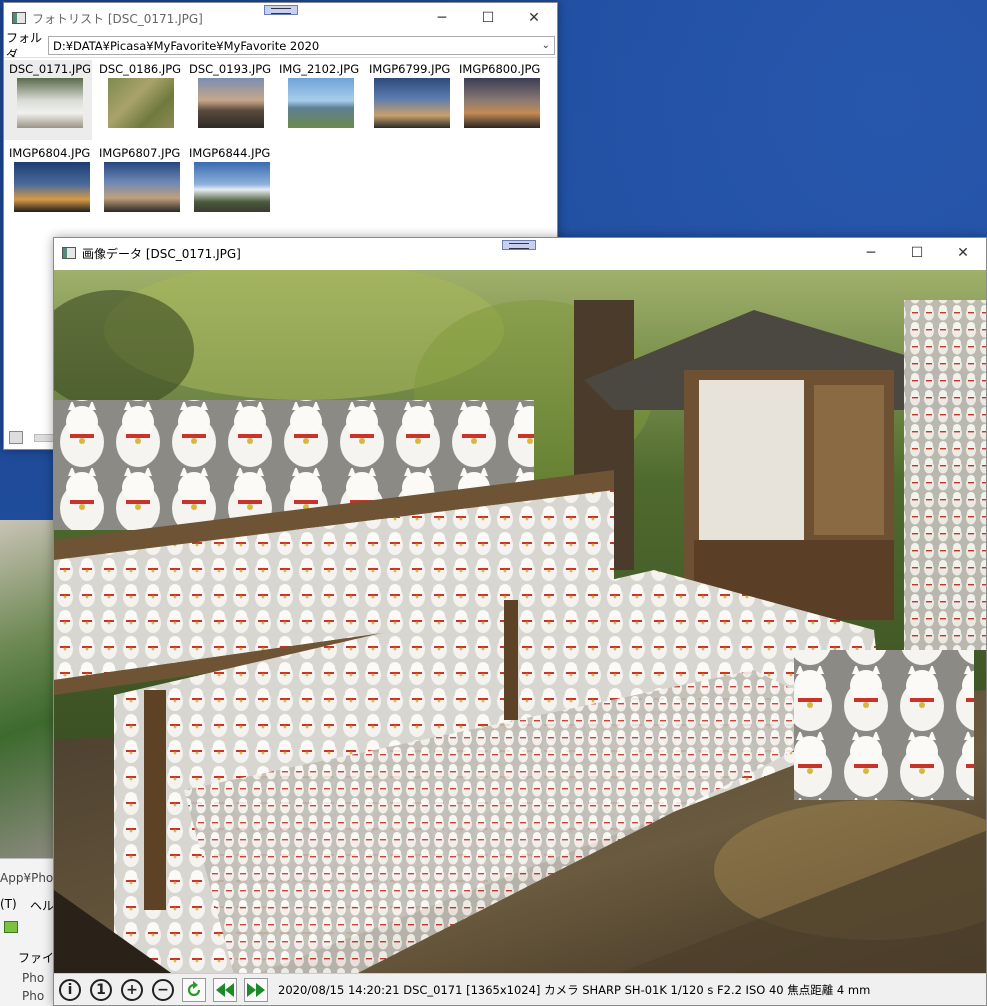  I want to click on image-data-titlebar: 画像データ [DSC_0171.JPG] ─ ☐ ✕, so click(520, 253).